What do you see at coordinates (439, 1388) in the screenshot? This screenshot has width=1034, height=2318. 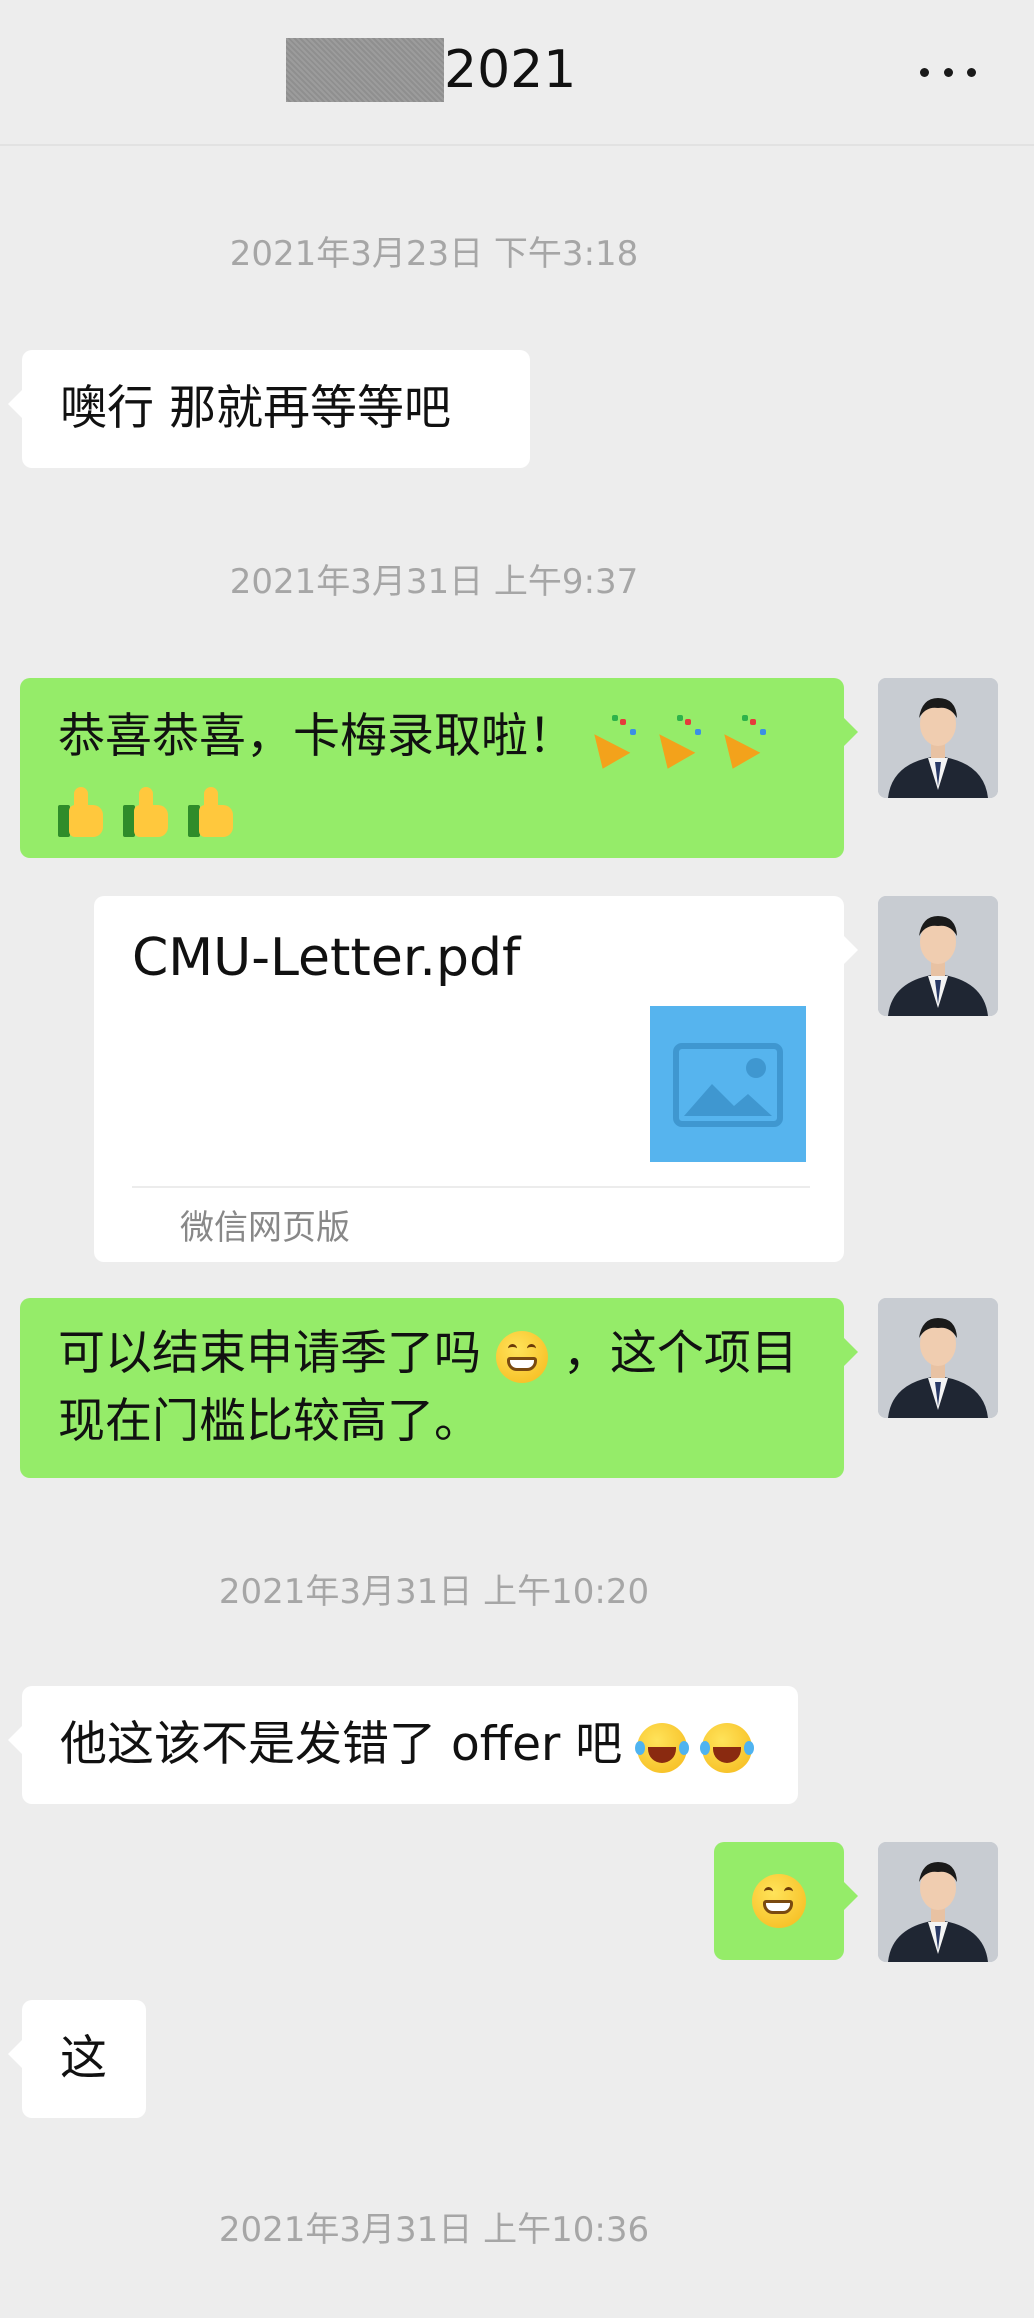 I see `message-bubble-outgoing: 可以结束申请季了吗 ，这个项目 现在门槛比较高了。` at bounding box center [439, 1388].